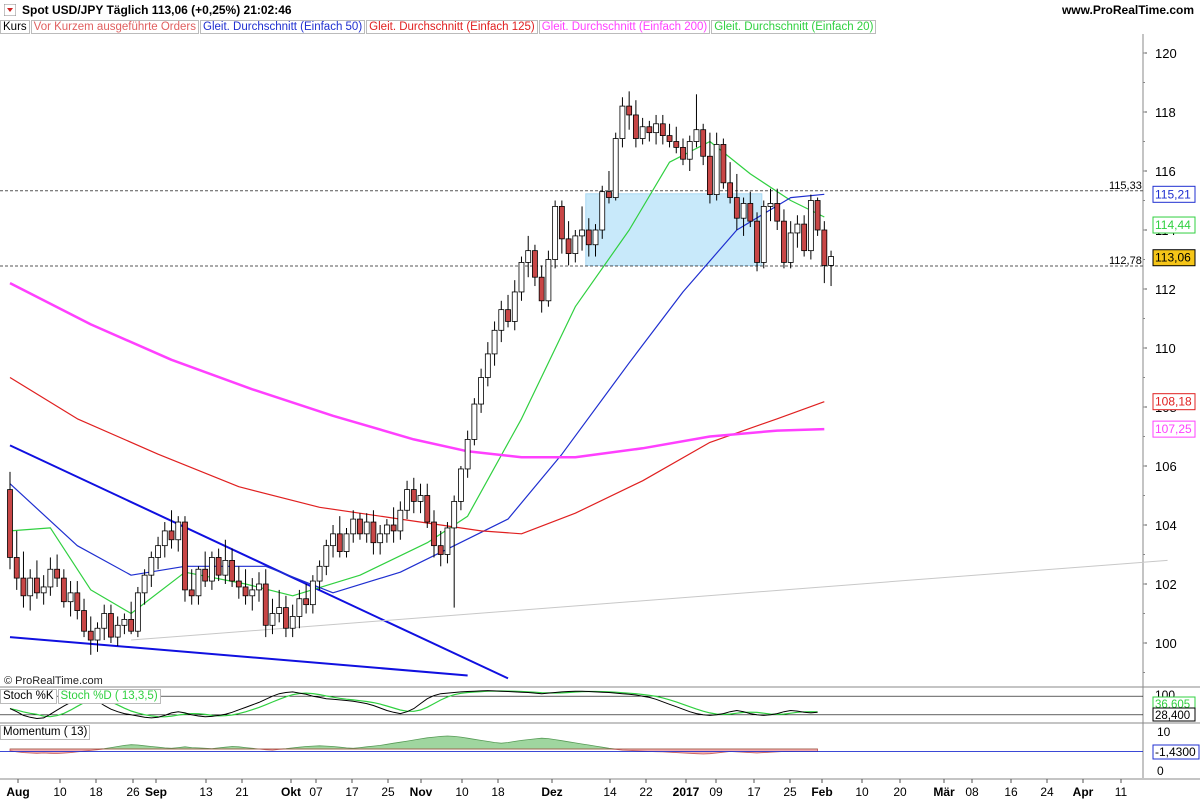 The width and height of the screenshot is (1200, 800). Describe the element at coordinates (28, 696) in the screenshot. I see `stoch-legend-item-0: Stoch %K` at that location.